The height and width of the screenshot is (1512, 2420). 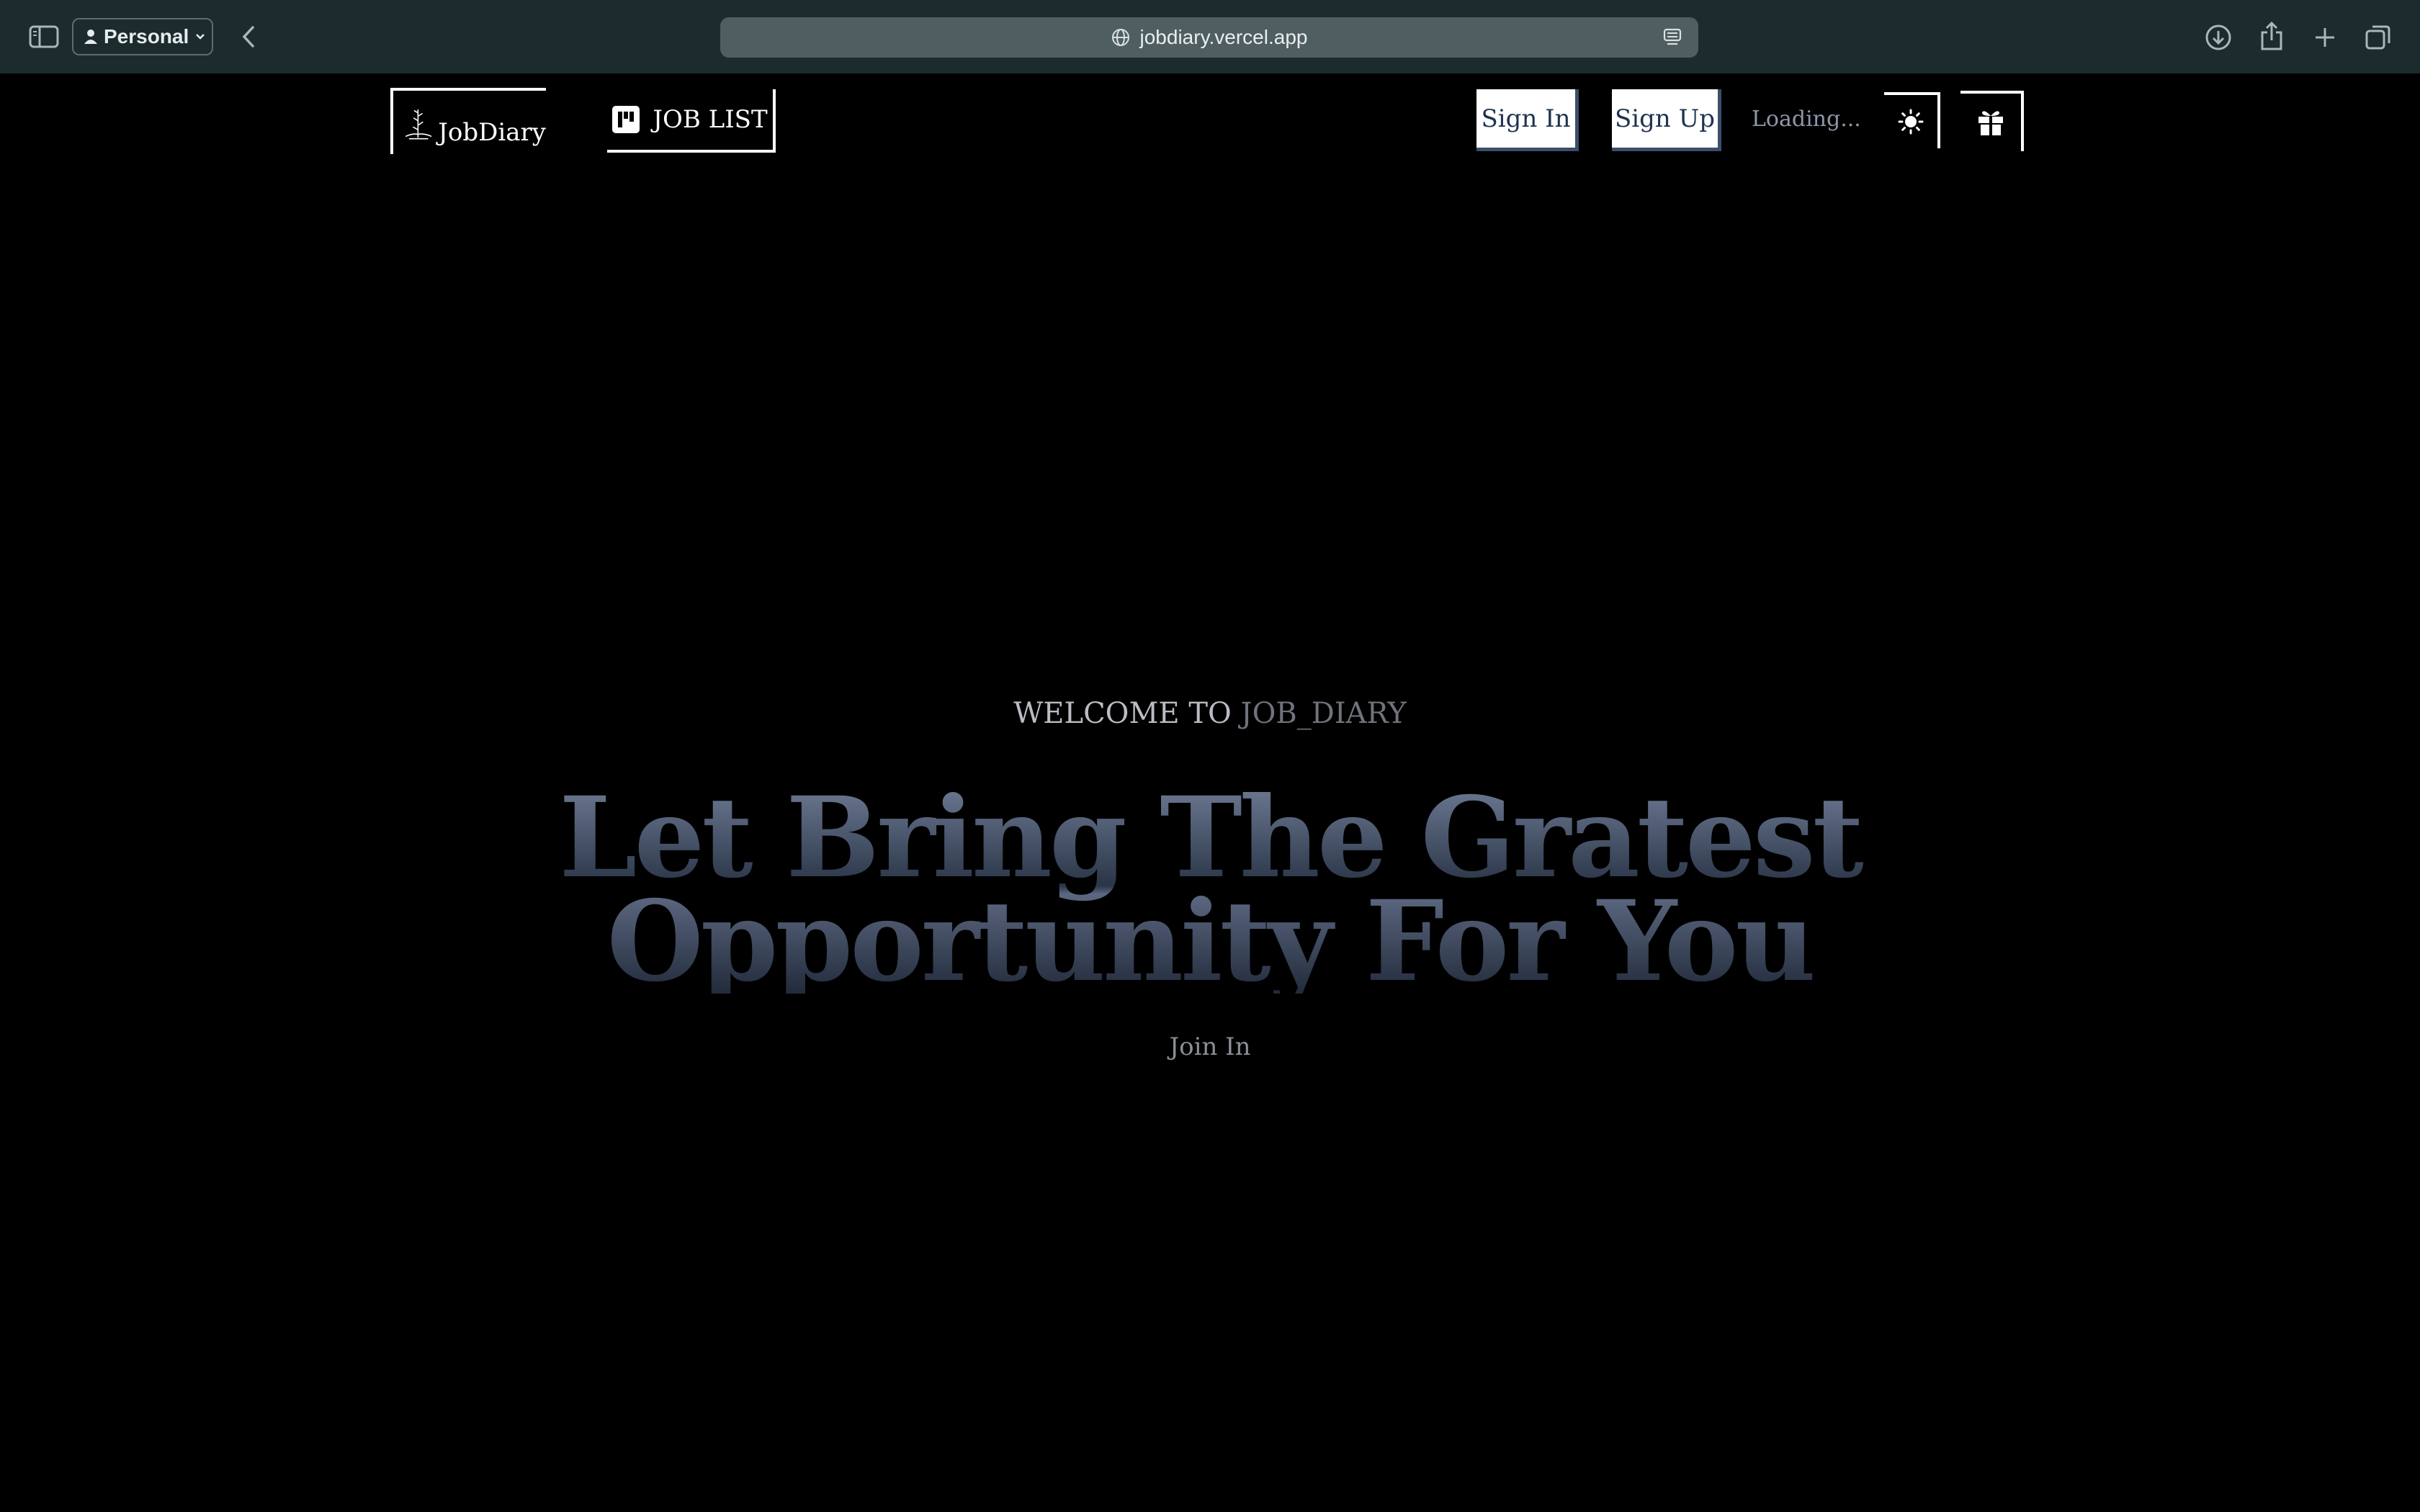 I want to click on headline-line-2: Opportunity For You, so click(x=1210, y=941).